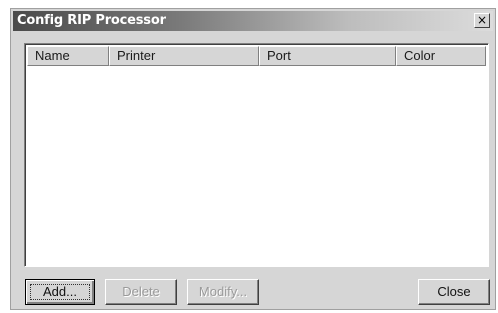 The image size is (498, 313). I want to click on close-icon: ×, so click(482, 20).